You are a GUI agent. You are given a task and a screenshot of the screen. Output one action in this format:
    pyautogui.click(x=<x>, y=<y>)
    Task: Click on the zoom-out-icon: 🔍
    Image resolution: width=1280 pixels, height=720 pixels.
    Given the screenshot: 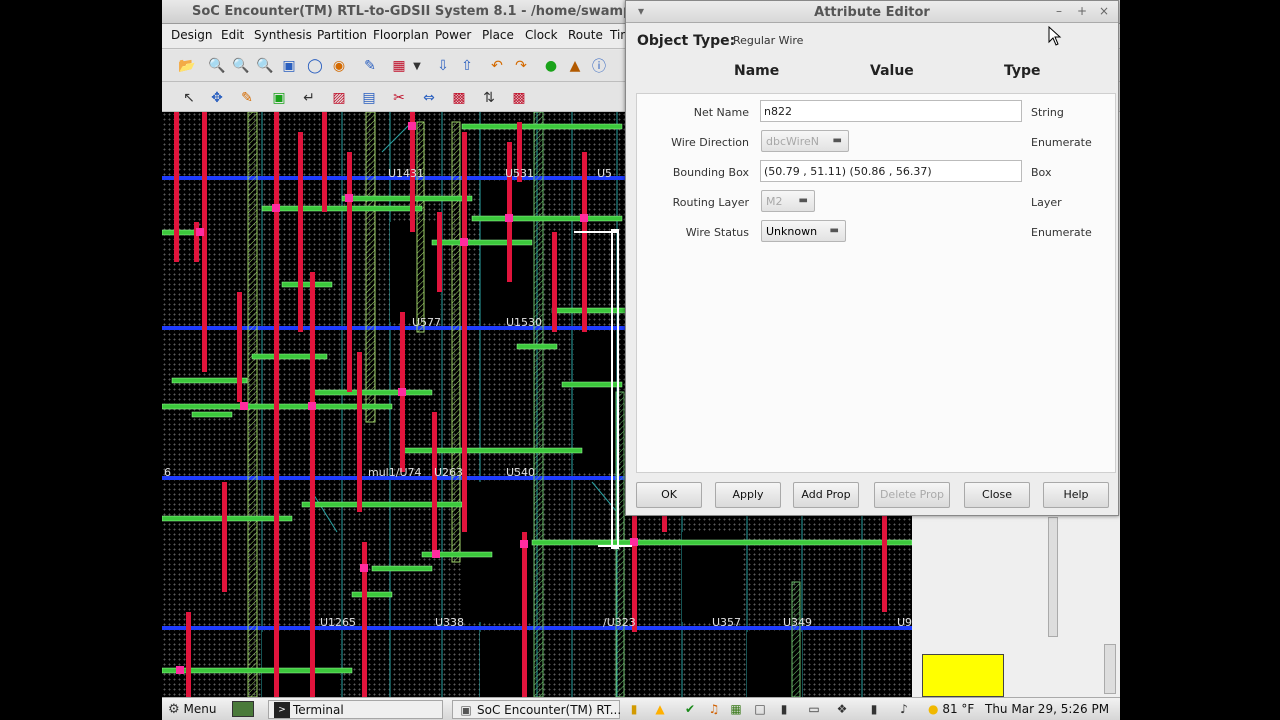 What is the action you would take?
    pyautogui.click(x=241, y=66)
    